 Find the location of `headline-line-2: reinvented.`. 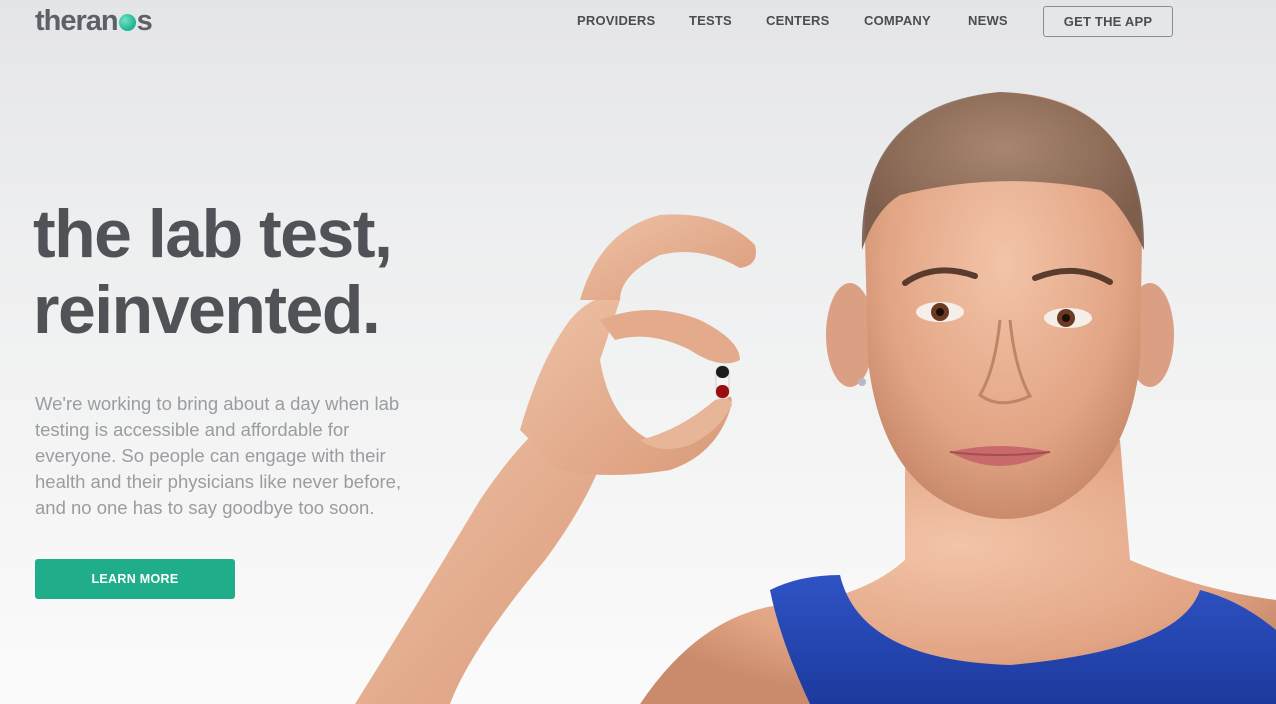

headline-line-2: reinvented. is located at coordinates (207, 310).